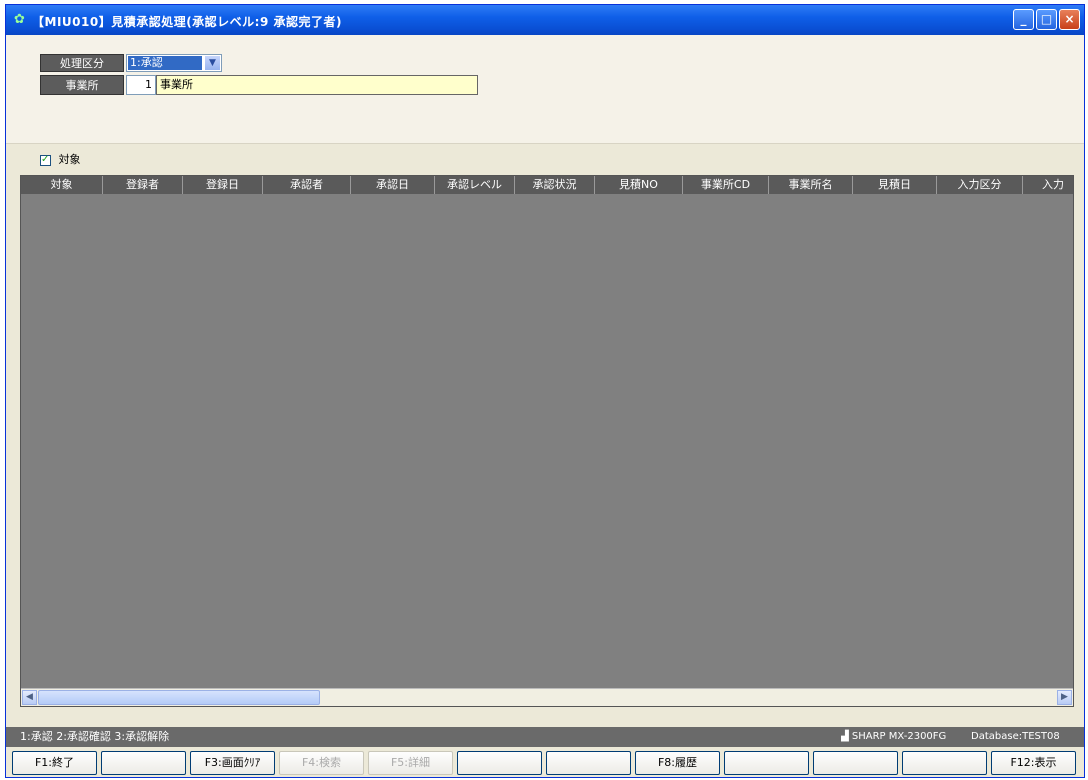  What do you see at coordinates (45, 160) in the screenshot?
I see `target-checkbox` at bounding box center [45, 160].